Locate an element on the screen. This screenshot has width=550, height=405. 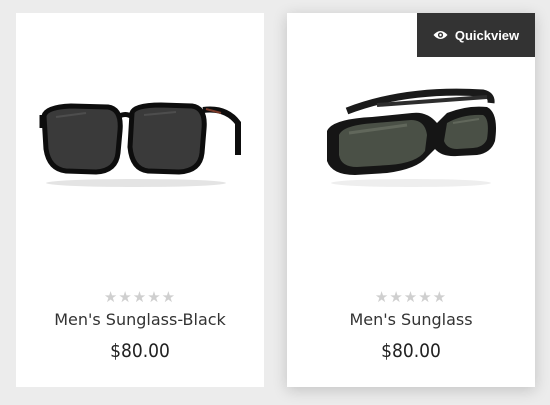
quickview-button: Quickview is located at coordinates (476, 35).